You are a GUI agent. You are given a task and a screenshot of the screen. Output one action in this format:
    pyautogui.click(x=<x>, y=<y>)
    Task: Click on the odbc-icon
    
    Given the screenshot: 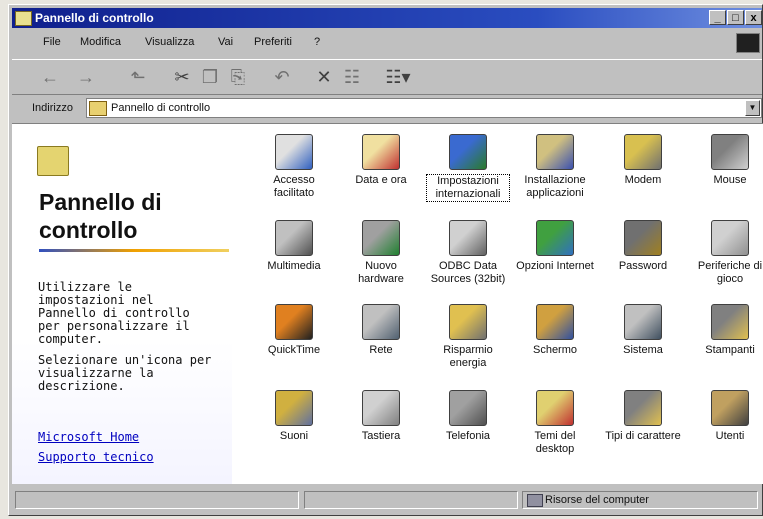 What is the action you would take?
    pyautogui.click(x=468, y=238)
    